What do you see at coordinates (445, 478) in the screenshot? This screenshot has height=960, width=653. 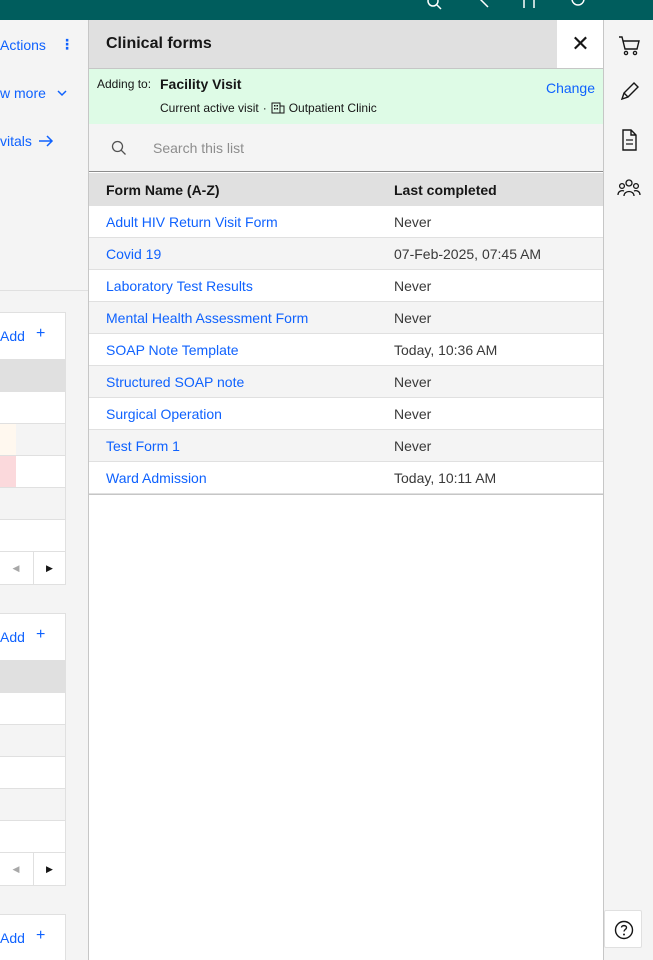 I see `last-completed: Today, 10:11 AM` at bounding box center [445, 478].